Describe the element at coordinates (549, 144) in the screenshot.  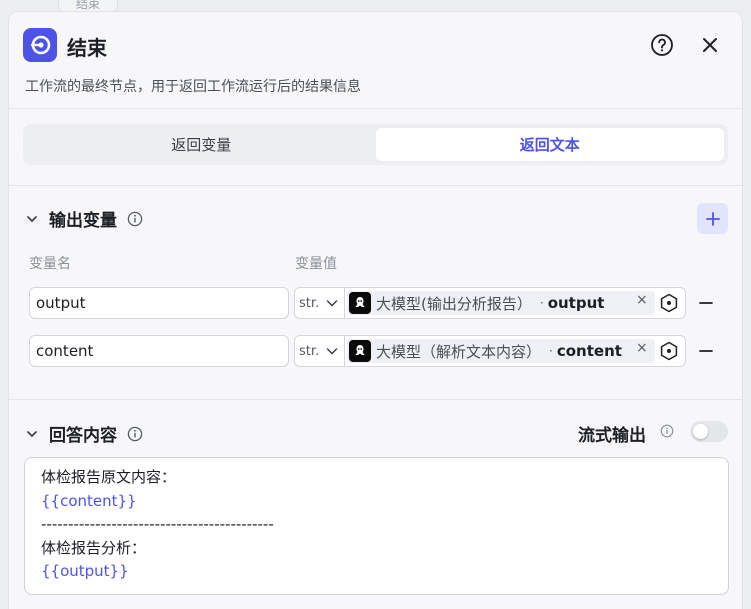
I see `tab-return-text: 返回文本` at that location.